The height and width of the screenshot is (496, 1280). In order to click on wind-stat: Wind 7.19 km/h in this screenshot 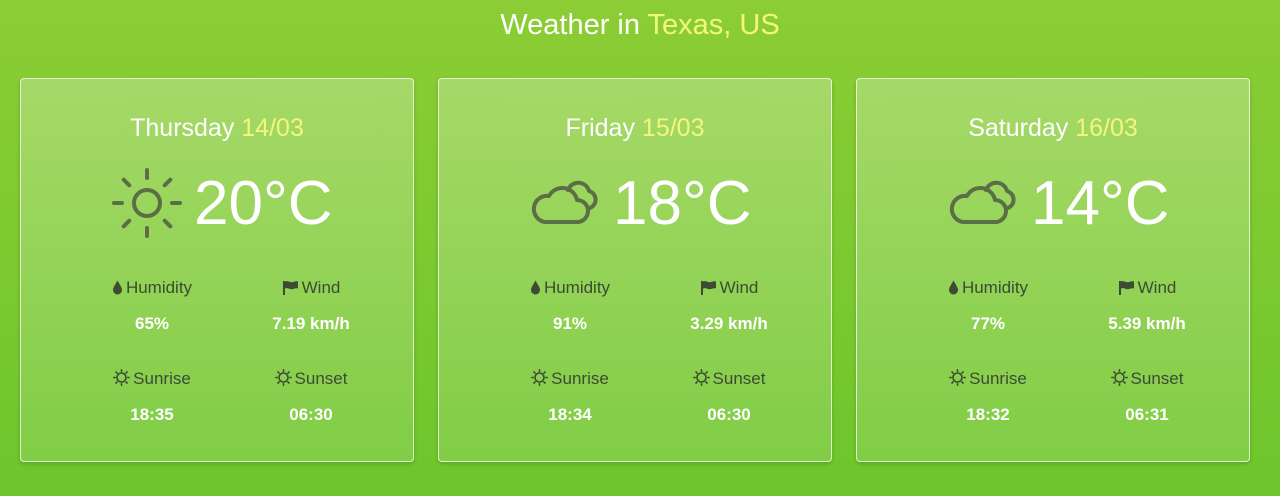, I will do `click(311, 306)`.